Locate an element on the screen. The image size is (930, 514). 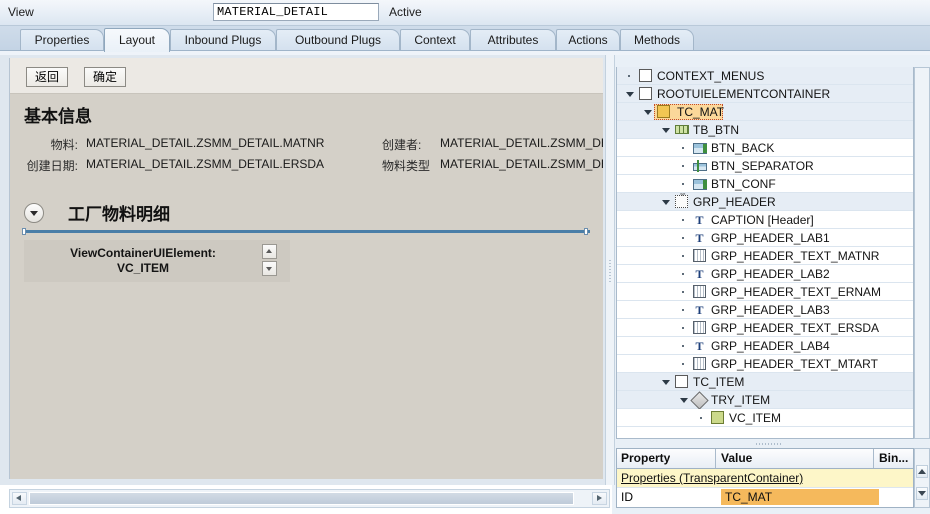
properties-scroll-down-icon is located at coordinates (922, 493).